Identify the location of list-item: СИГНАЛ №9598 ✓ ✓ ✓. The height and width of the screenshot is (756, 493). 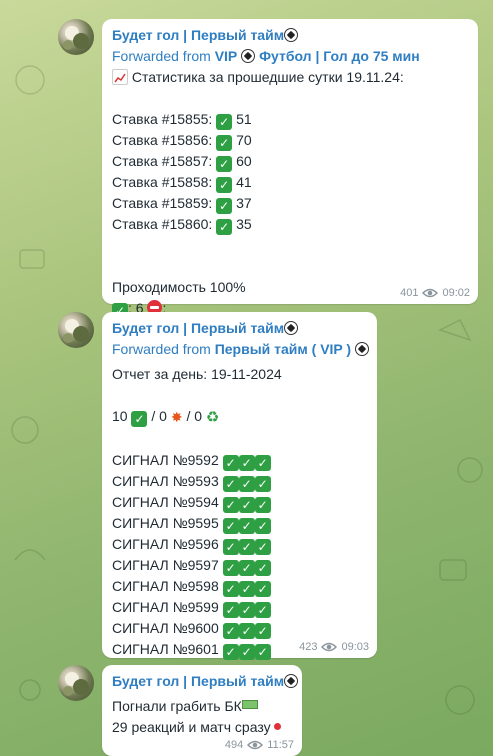
(239, 586).